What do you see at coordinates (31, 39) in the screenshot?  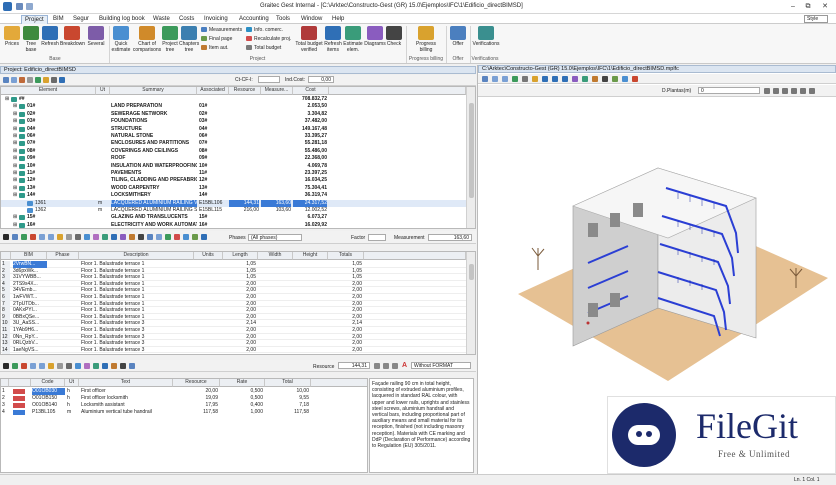 I see `tree-base-button: Tree base` at bounding box center [31, 39].